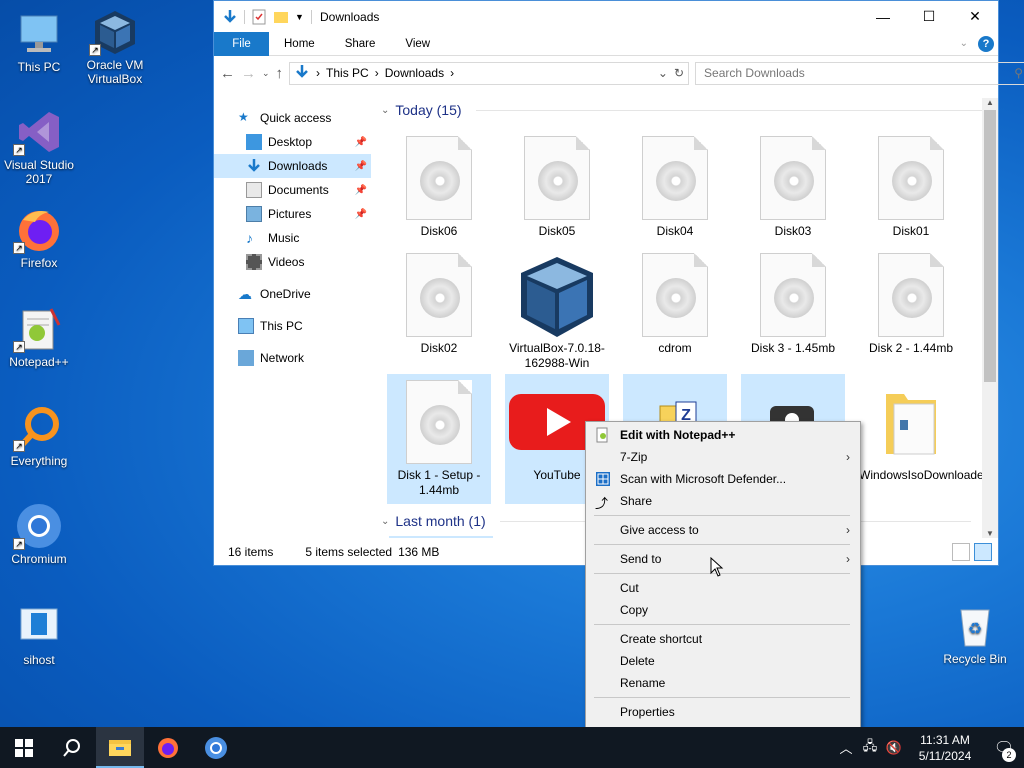 This screenshot has height=768, width=1024. What do you see at coordinates (292, 358) in the screenshot?
I see `nav-item-network: Network` at bounding box center [292, 358].